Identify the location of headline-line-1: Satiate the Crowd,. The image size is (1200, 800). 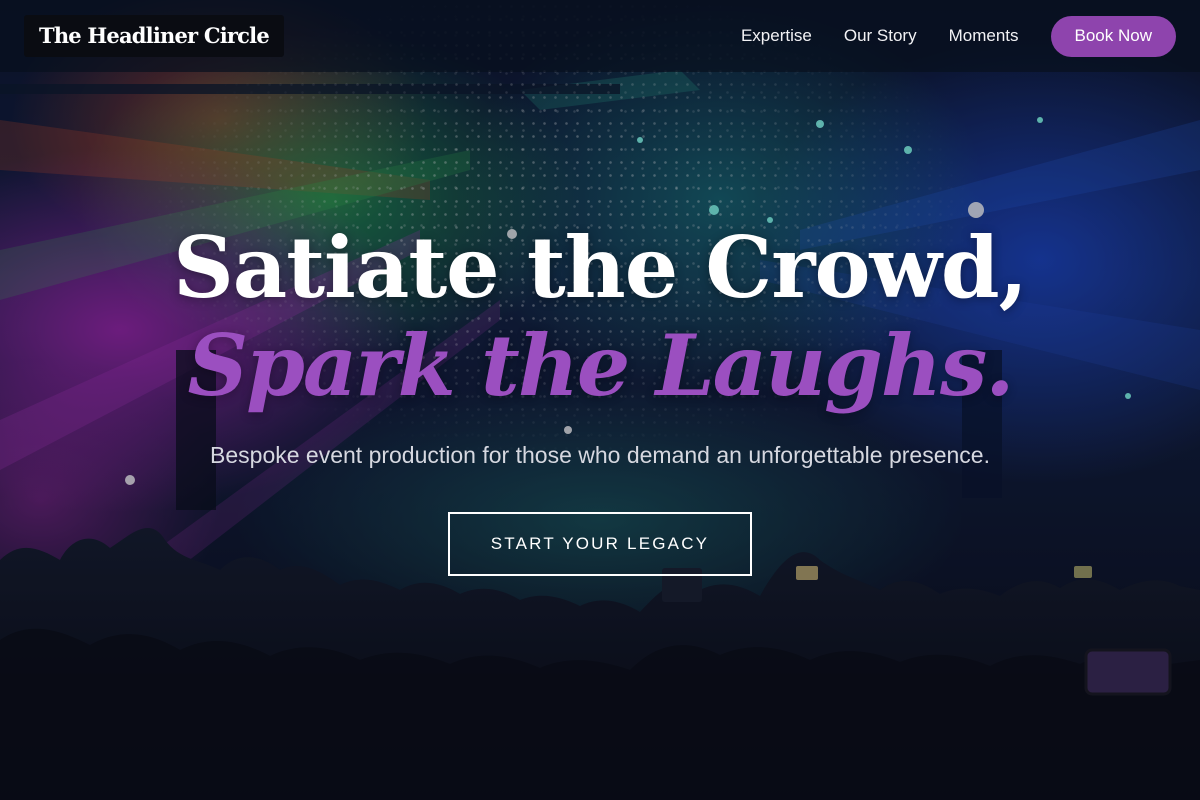
(600, 267).